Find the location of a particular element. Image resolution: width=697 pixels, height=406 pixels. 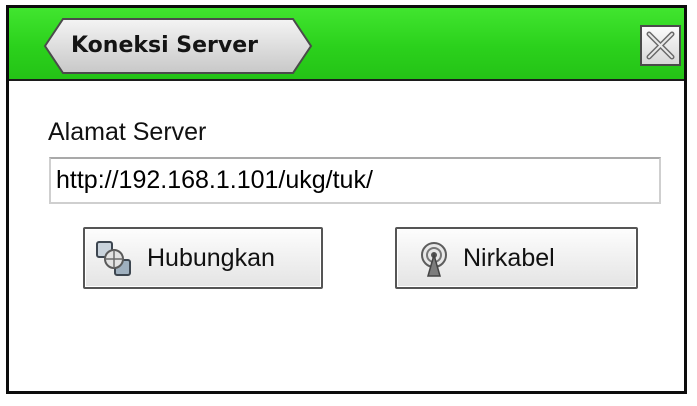

close-icon is located at coordinates (660, 45).